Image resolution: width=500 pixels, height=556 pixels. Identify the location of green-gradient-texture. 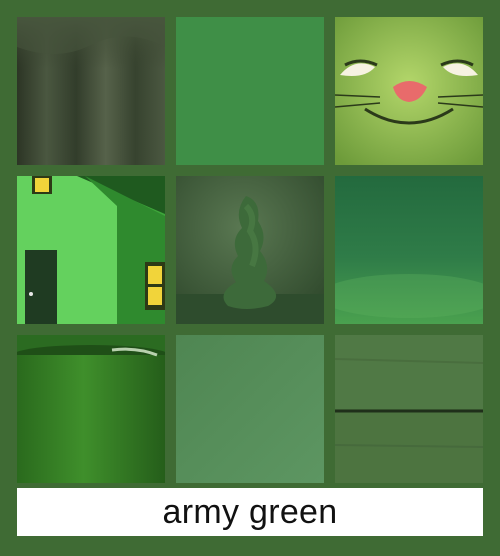
(409, 250).